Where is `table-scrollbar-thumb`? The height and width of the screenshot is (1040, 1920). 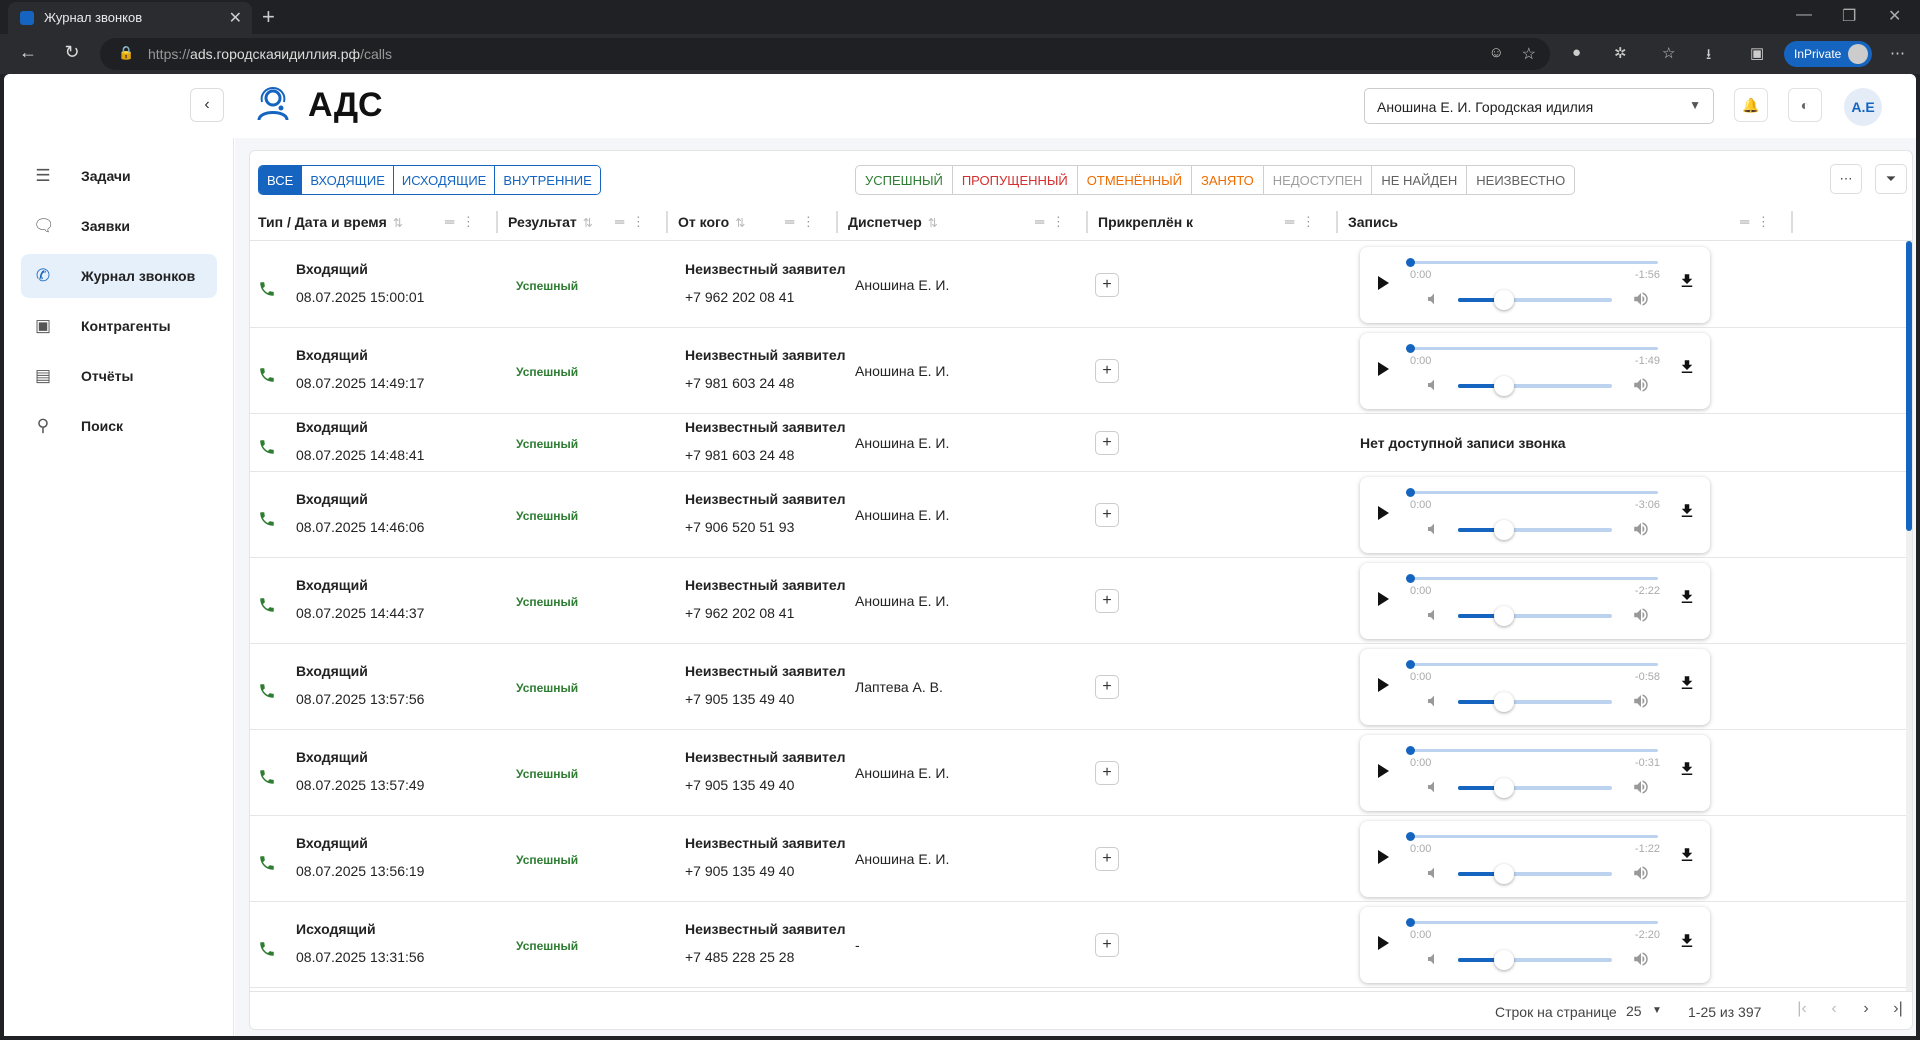
table-scrollbar-thumb is located at coordinates (1909, 386).